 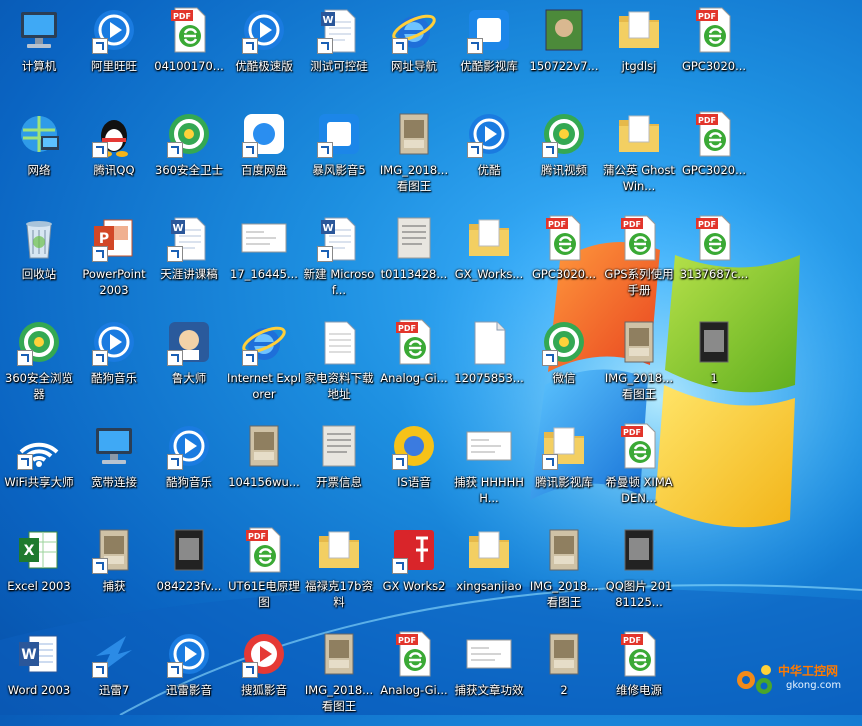 I want to click on desktop-icon: 家电资料下载地址, so click(x=339, y=364).